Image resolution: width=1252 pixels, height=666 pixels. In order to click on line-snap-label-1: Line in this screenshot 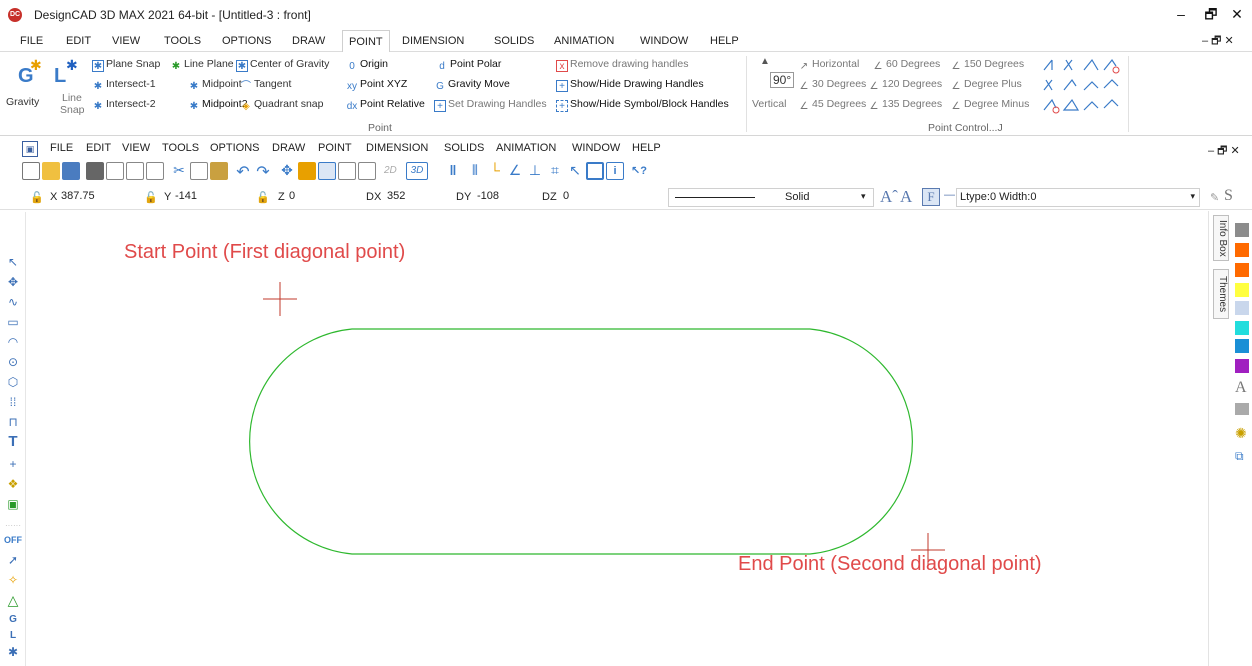, I will do `click(72, 98)`.